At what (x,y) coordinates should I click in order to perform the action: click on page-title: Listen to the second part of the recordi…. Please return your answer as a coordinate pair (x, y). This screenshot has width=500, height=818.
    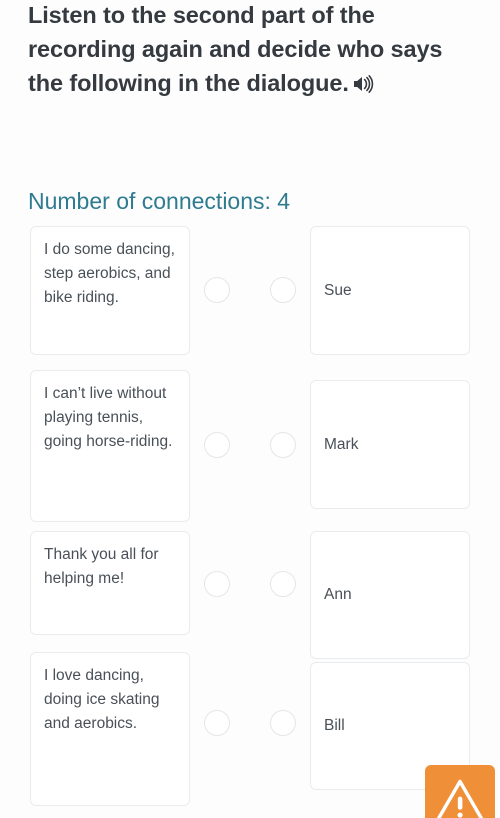
    Looking at the image, I should click on (254, 50).